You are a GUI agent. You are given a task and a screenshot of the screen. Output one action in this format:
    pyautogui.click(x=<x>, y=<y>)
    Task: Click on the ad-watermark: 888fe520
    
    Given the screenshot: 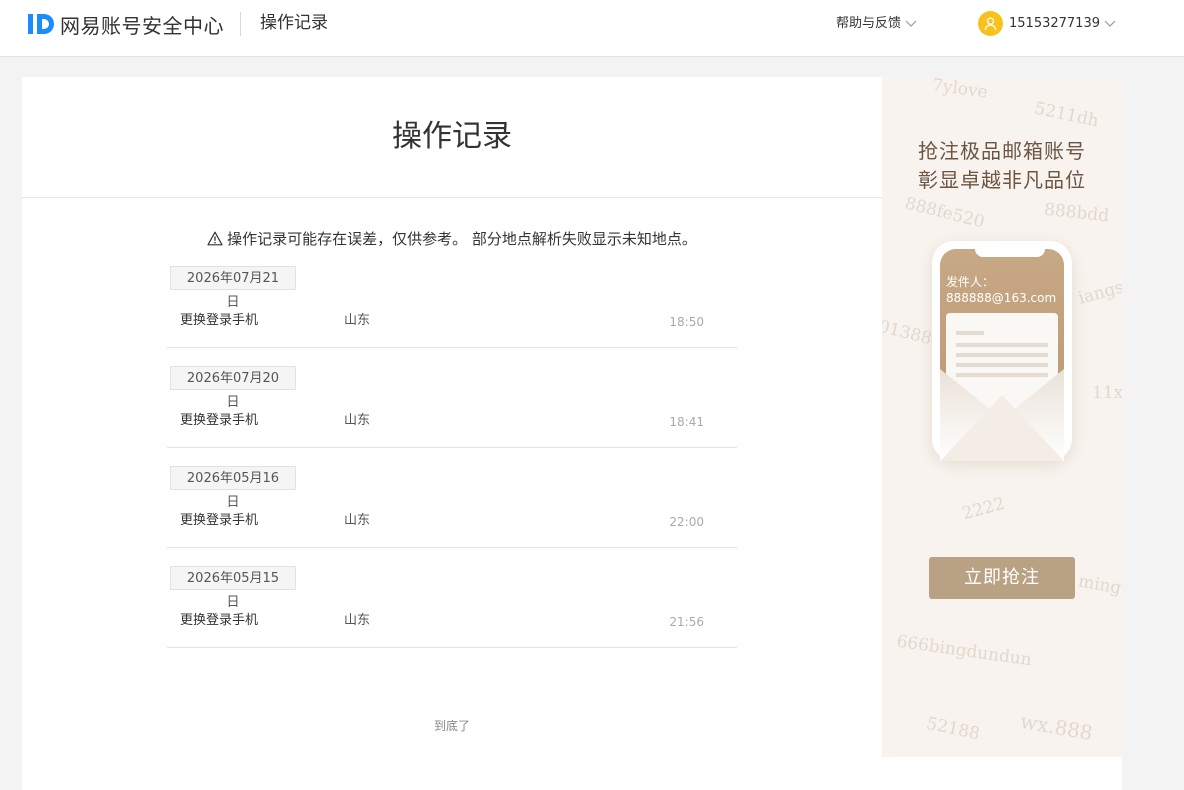 What is the action you would take?
    pyautogui.click(x=944, y=213)
    